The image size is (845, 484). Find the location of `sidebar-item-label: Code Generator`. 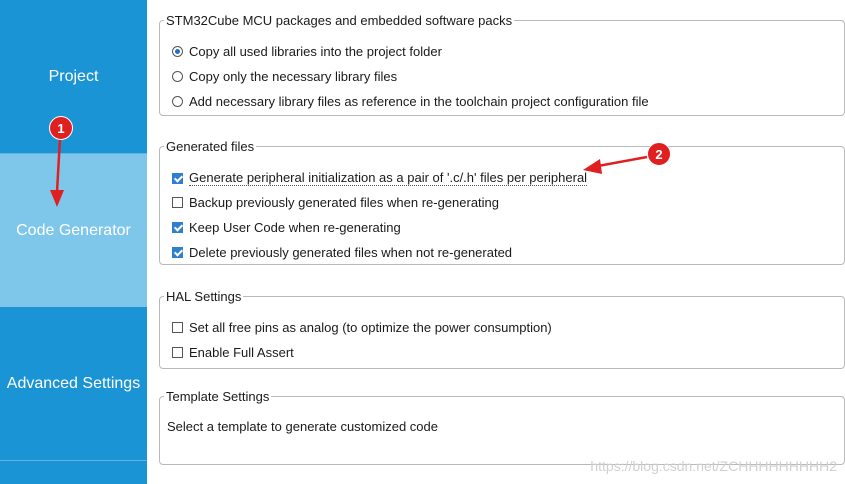

sidebar-item-label: Code Generator is located at coordinates (73, 230).